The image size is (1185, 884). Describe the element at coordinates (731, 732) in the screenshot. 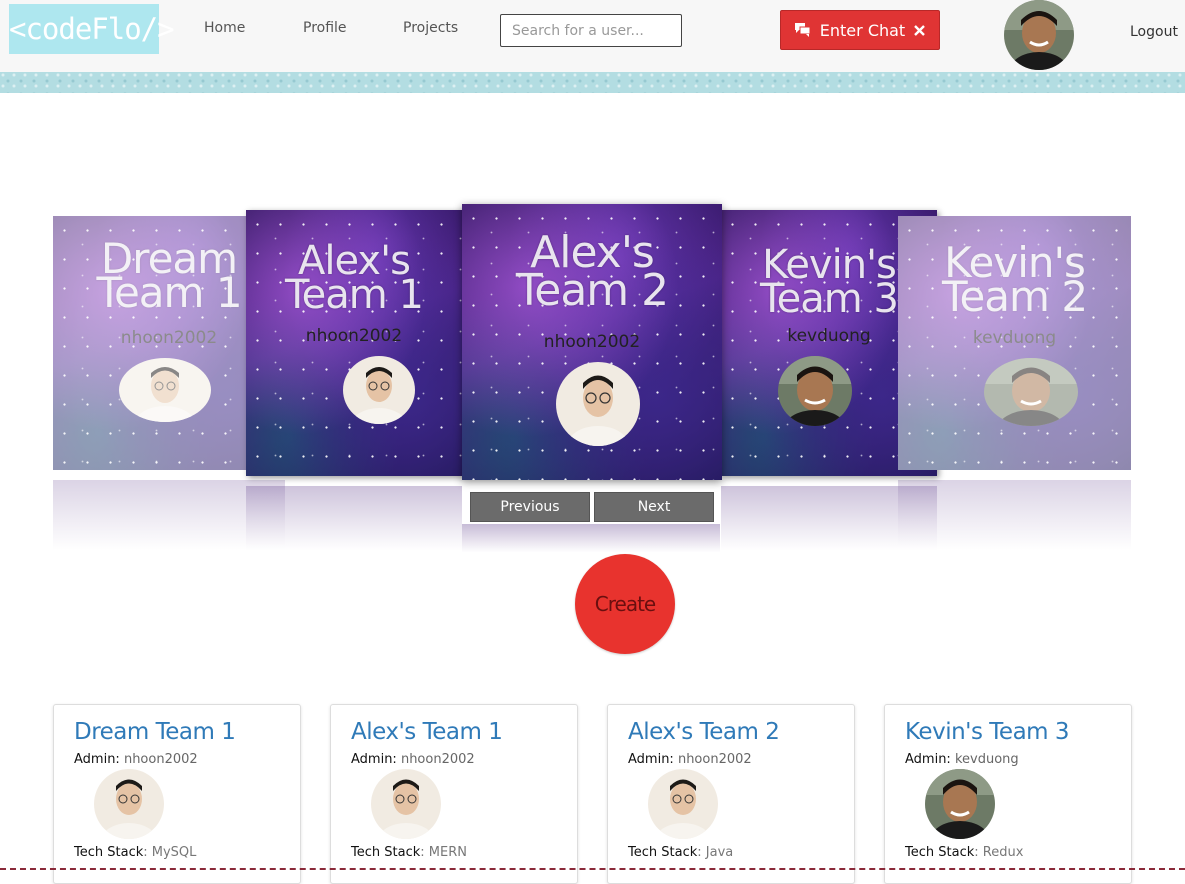

I see `team-card-title: Alex's Team 2` at that location.